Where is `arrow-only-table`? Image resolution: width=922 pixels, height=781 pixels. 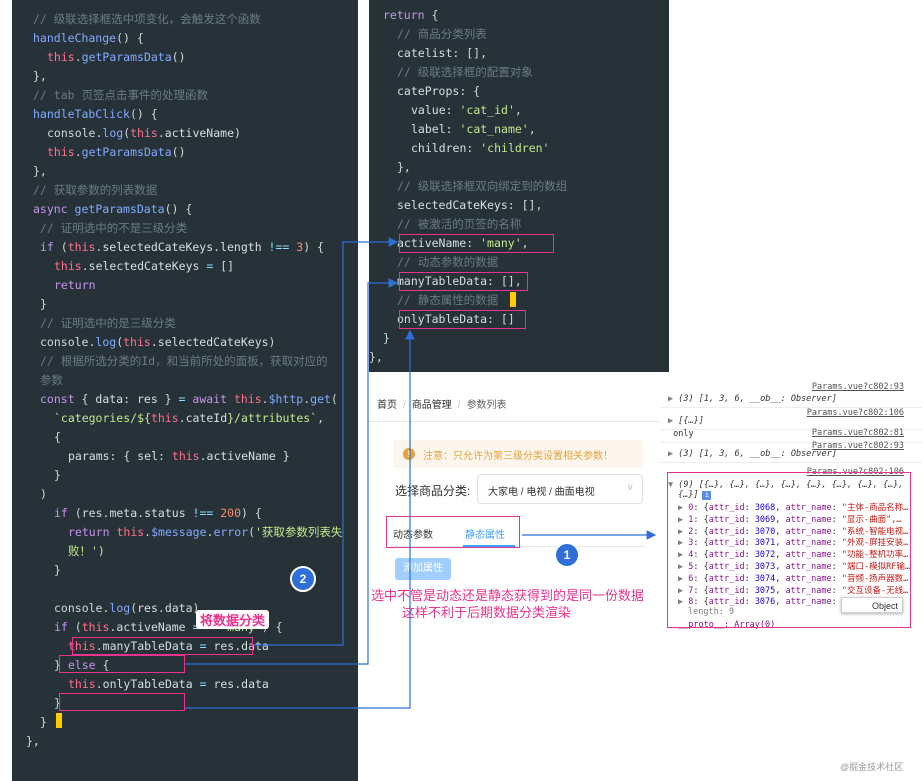
arrow-only-table is located at coordinates (300, 519).